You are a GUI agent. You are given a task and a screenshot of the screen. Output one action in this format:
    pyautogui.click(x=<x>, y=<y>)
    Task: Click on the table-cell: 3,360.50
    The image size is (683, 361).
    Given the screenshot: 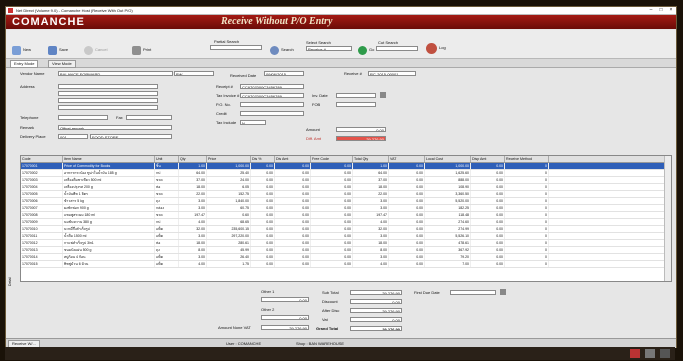 What is the action you would take?
    pyautogui.click(x=448, y=194)
    